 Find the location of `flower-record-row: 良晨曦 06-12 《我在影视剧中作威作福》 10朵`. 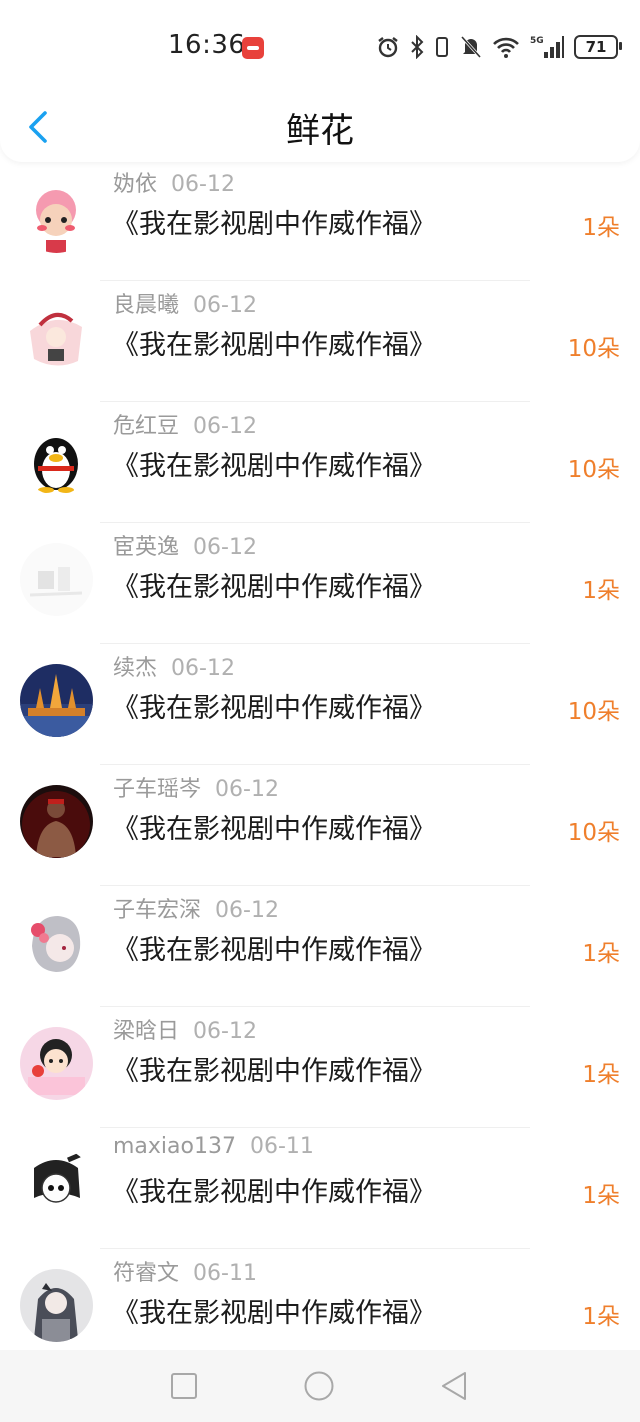

flower-record-row: 良晨曦 06-12 《我在影视剧中作威作福》 10朵 is located at coordinates (320, 341).